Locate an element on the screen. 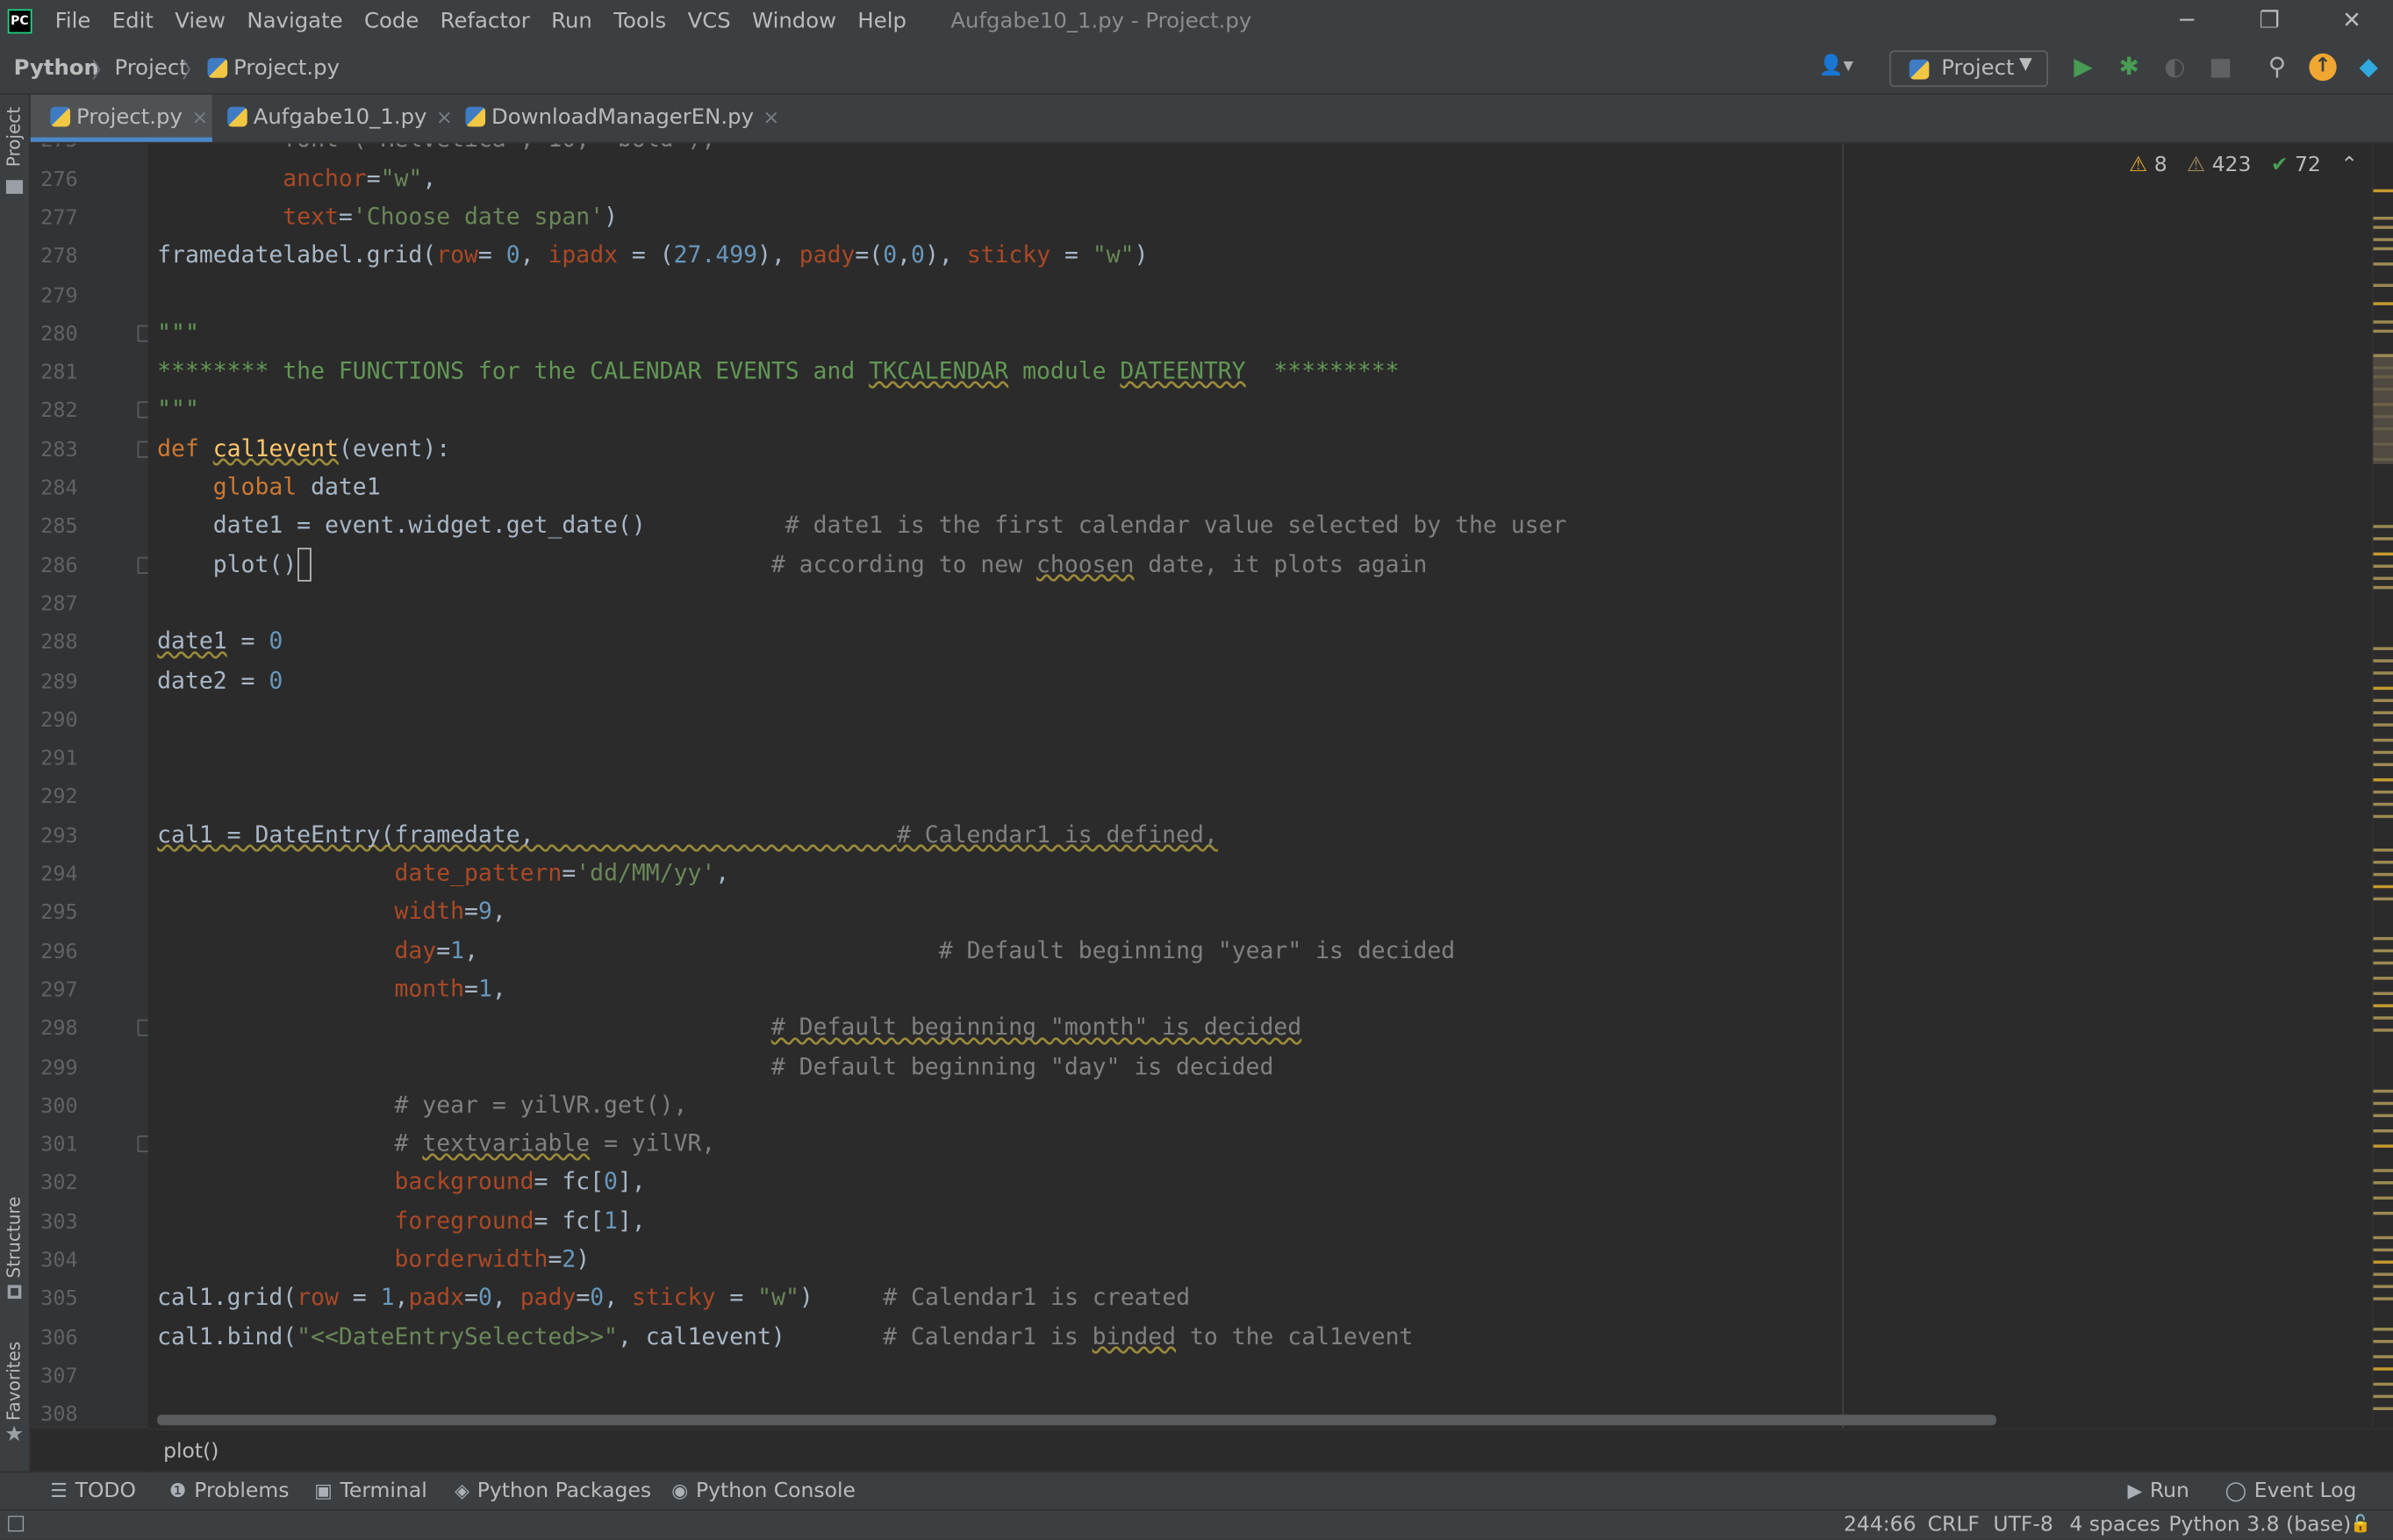 This screenshot has width=2393, height=1540. tool-event-log: ◯ Event Log is located at coordinates (2291, 1491).